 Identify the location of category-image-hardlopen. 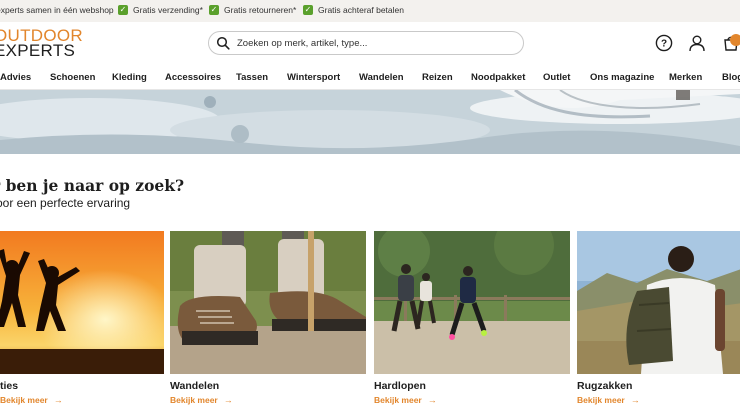
(472, 302).